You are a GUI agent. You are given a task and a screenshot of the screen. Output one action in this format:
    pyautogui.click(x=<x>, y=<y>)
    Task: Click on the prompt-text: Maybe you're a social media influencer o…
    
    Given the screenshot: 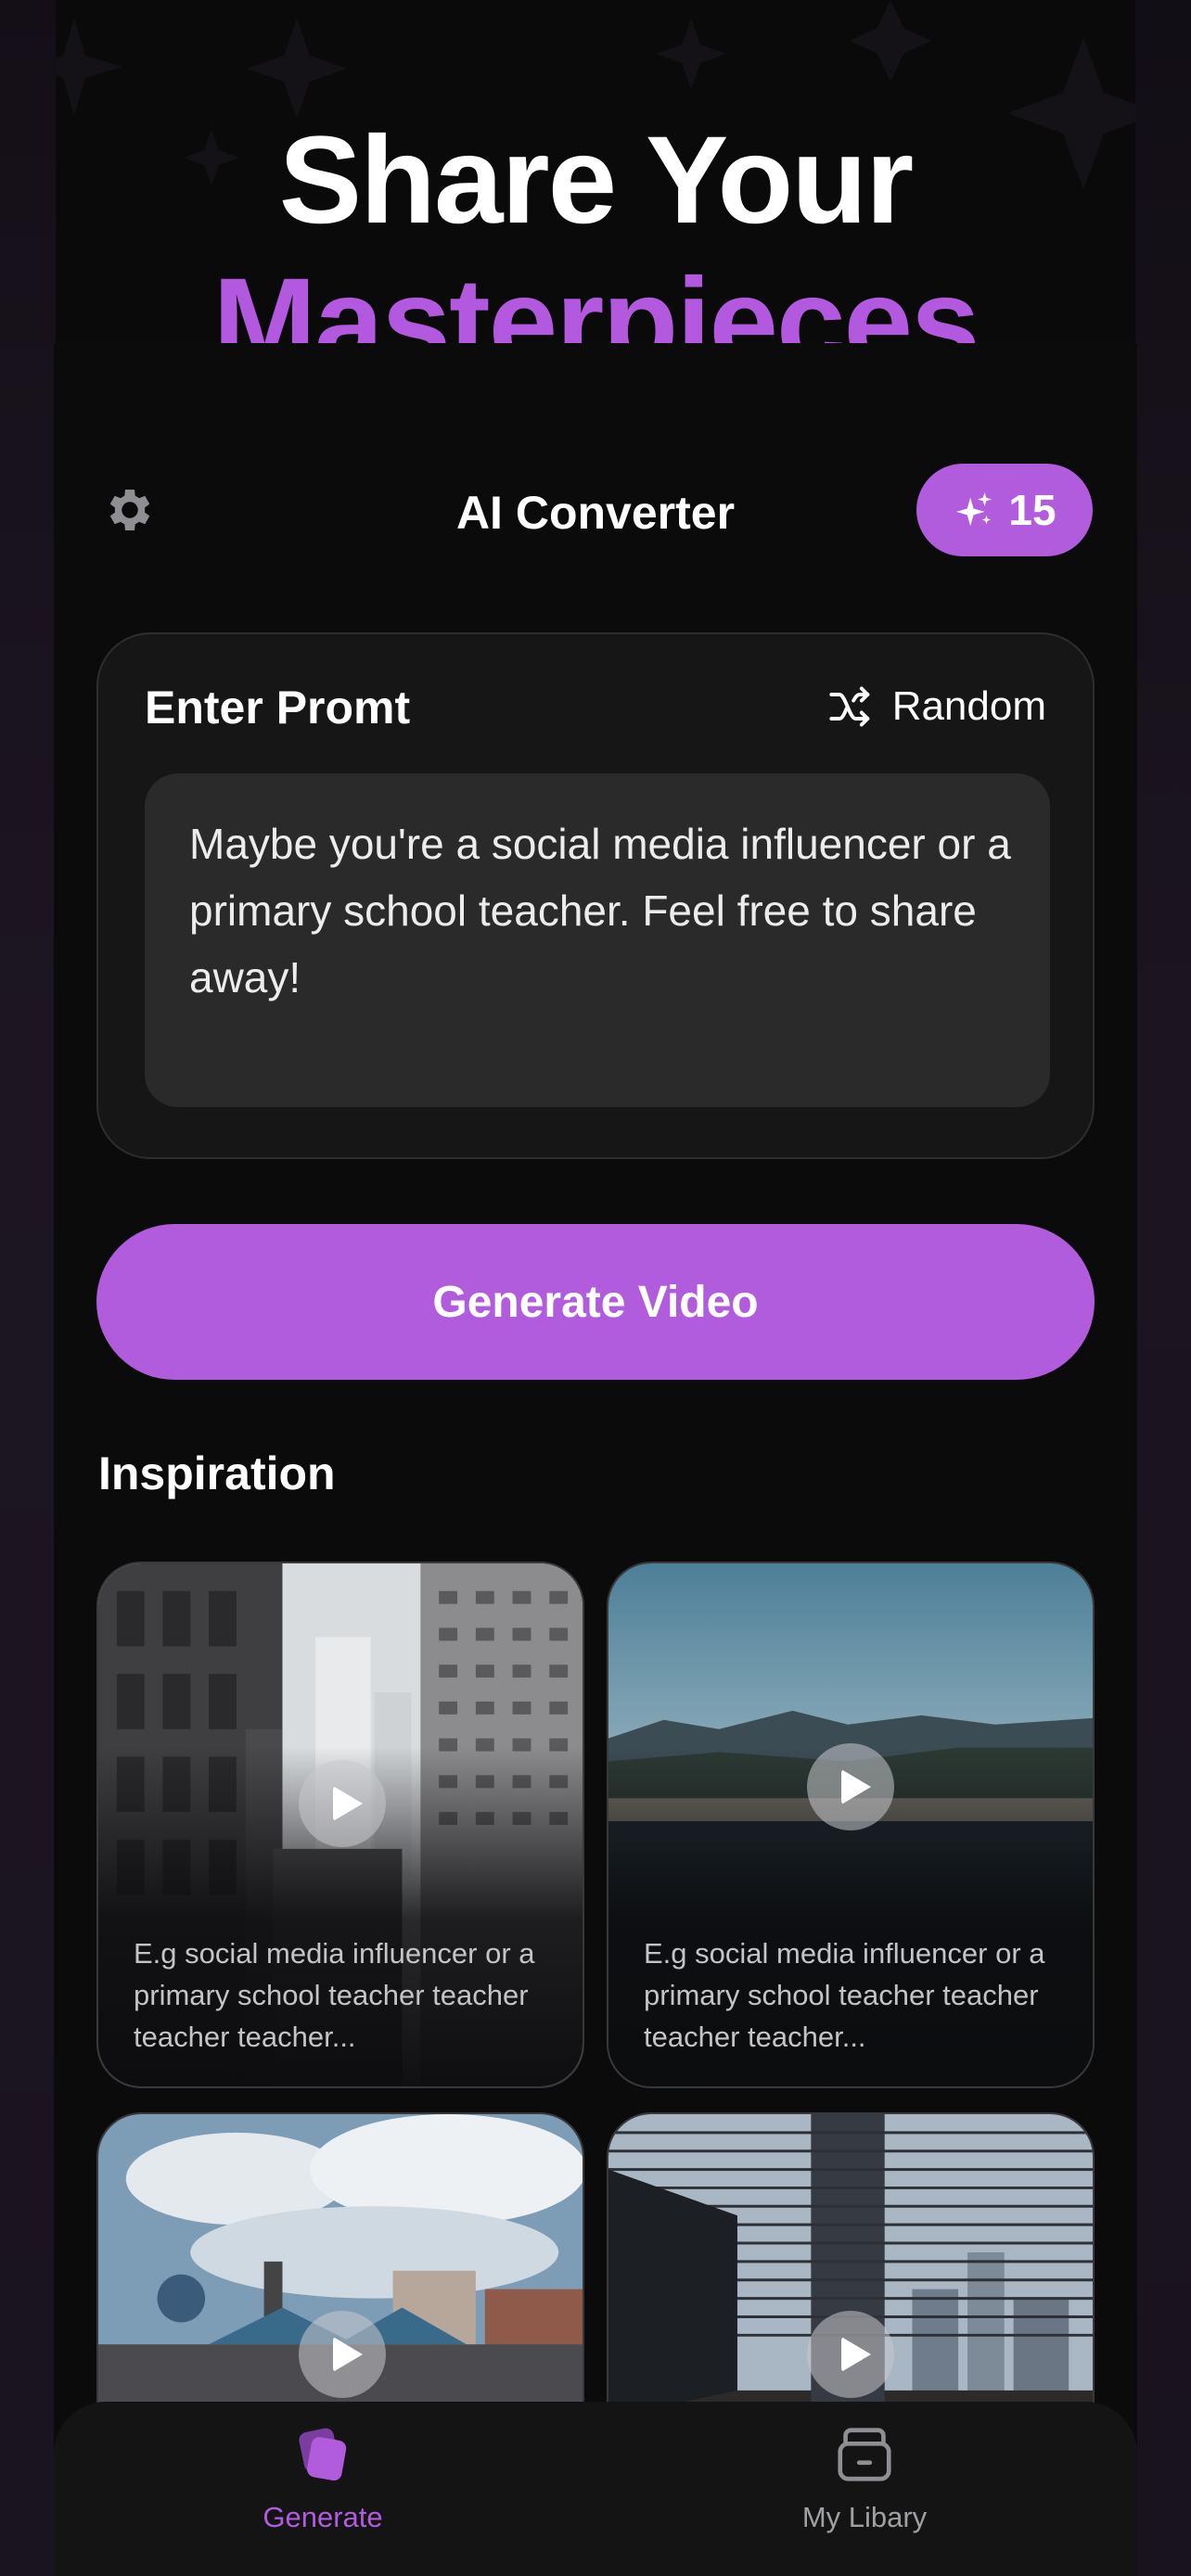 What is the action you would take?
    pyautogui.click(x=600, y=910)
    